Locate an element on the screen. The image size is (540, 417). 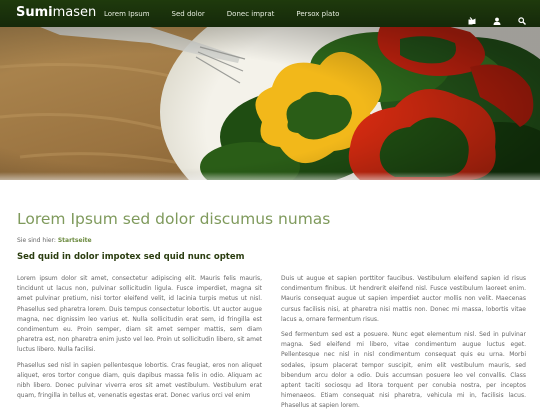
user-icon is located at coordinates (497, 17).